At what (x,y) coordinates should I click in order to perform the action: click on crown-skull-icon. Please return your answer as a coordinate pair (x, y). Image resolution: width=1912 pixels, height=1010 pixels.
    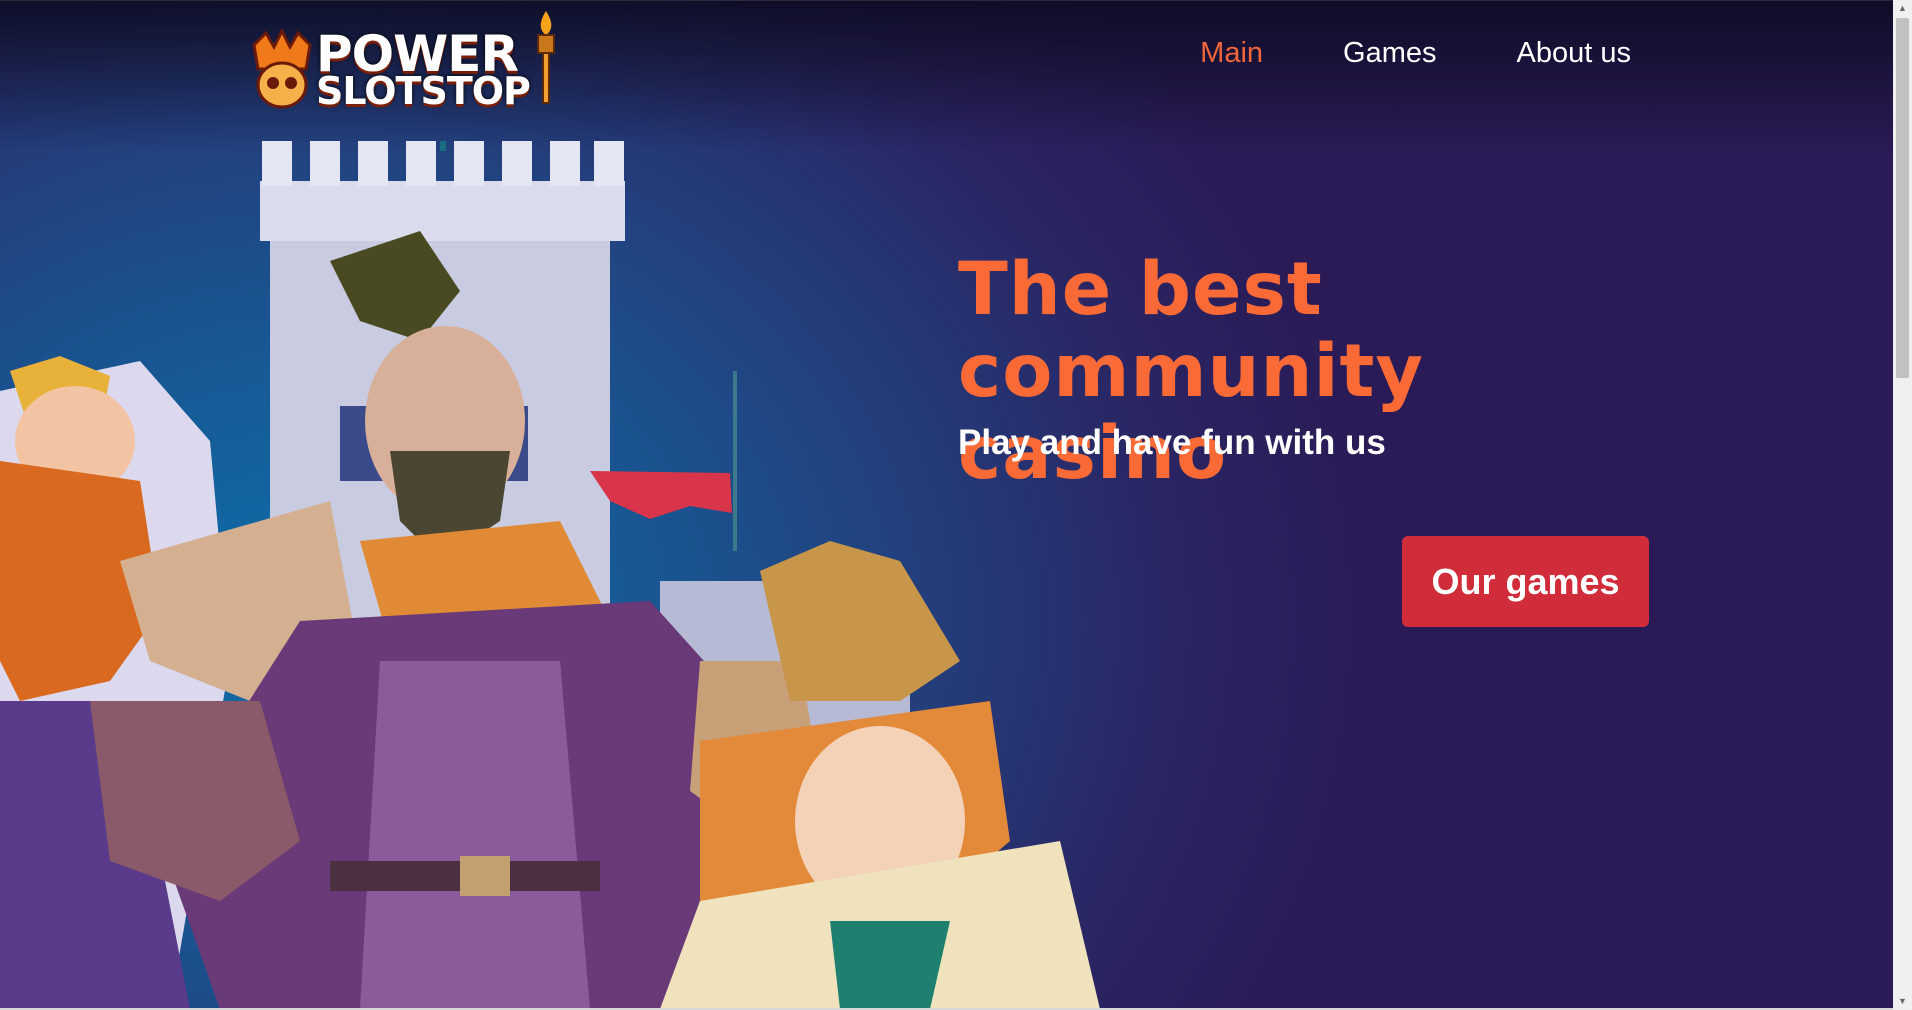
    Looking at the image, I should click on (282, 69).